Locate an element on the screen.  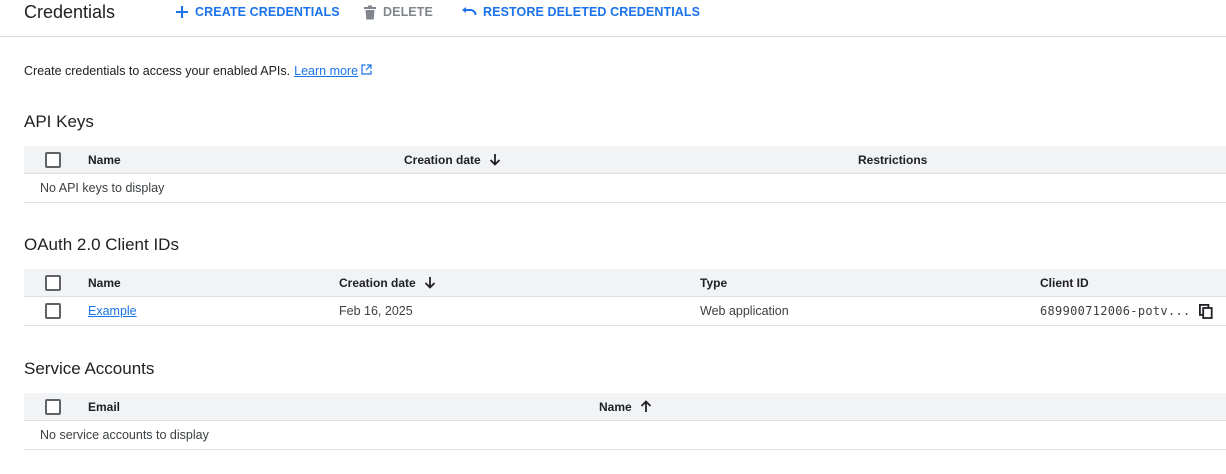
row-checkbox is located at coordinates (53, 311).